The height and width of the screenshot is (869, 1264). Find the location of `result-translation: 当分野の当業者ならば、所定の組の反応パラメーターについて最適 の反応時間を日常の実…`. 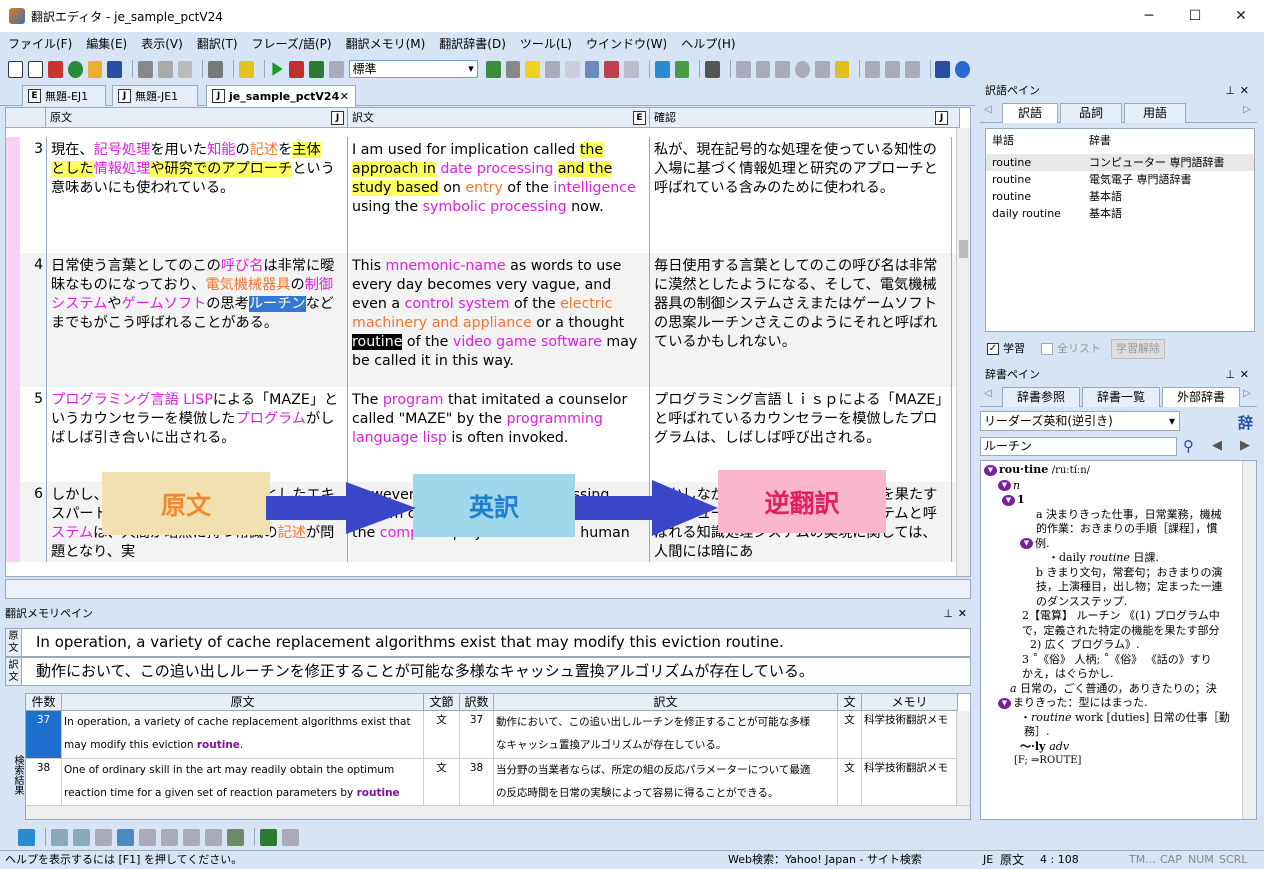

result-translation: 当分野の当業者ならば、所定の組の反応パラメーターについて最適 の反応時間を日常の実… is located at coordinates (666, 783).